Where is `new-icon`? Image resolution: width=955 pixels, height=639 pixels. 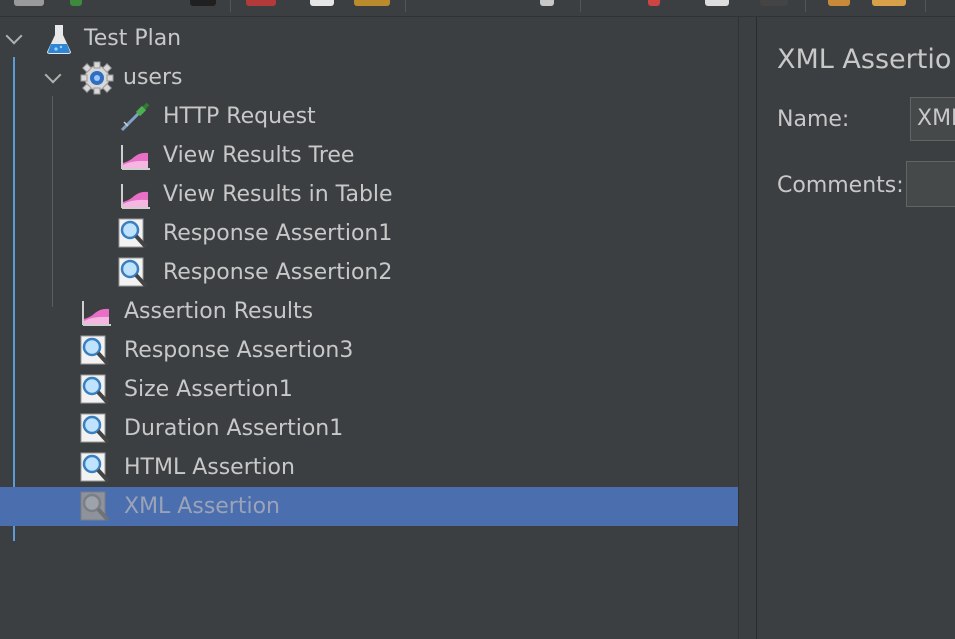
new-icon is located at coordinates (29, 3).